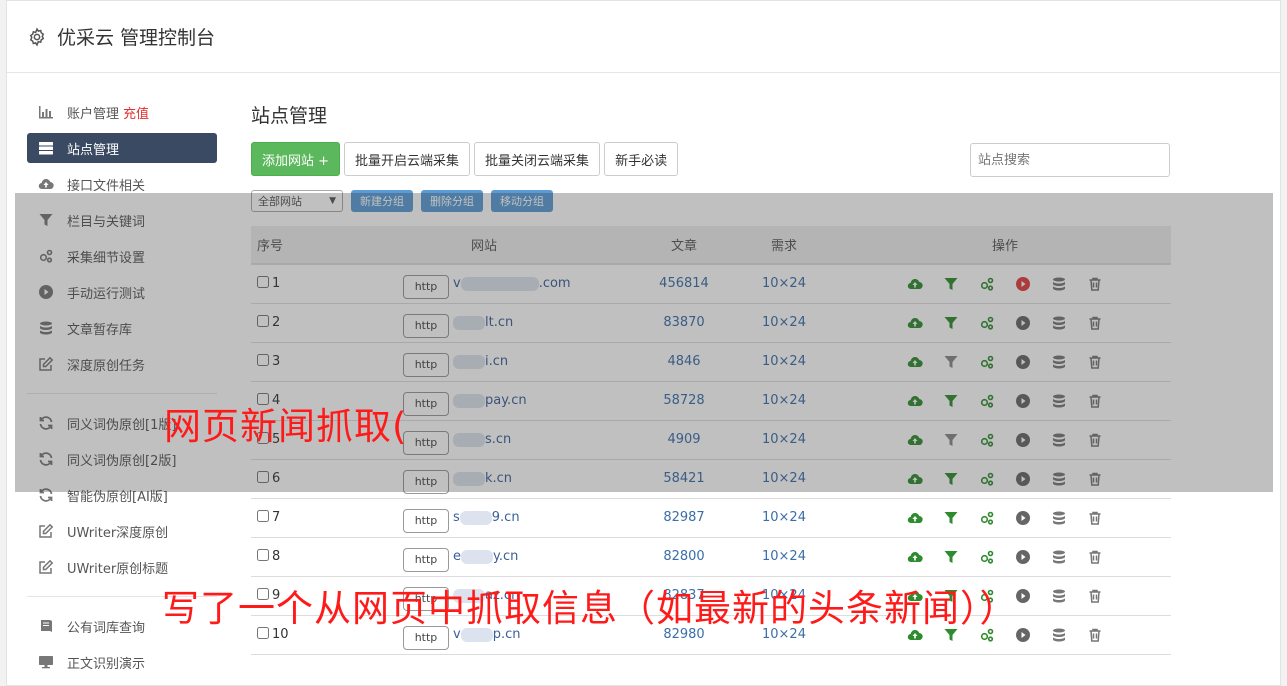  What do you see at coordinates (641, 159) in the screenshot?
I see `beginner-guide-button: 新手必读` at bounding box center [641, 159].